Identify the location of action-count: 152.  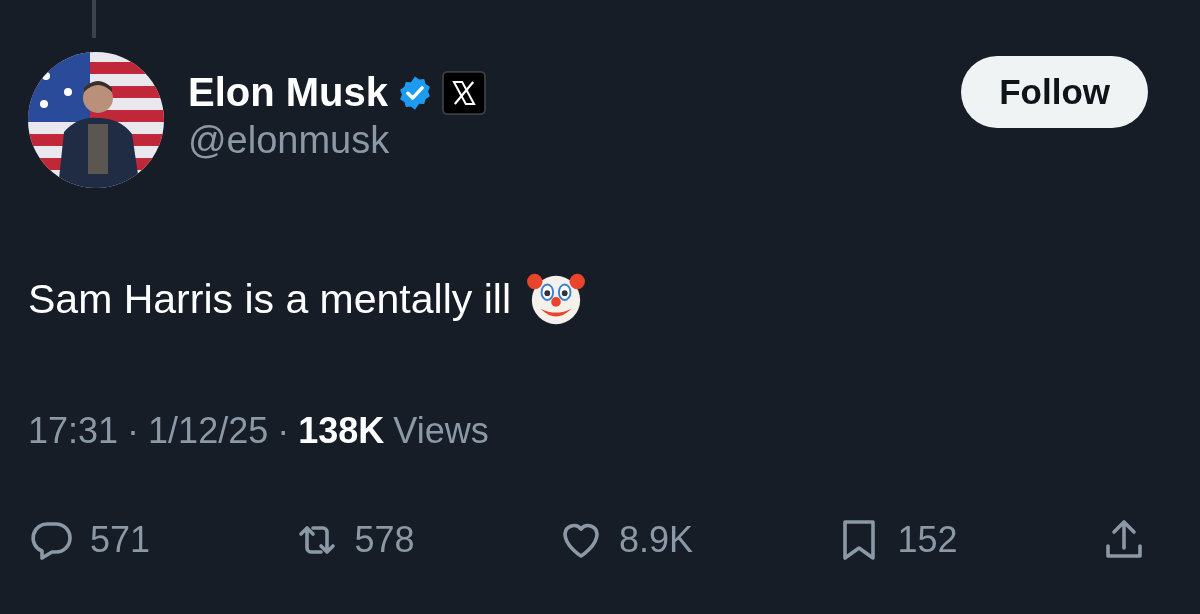
(927, 540).